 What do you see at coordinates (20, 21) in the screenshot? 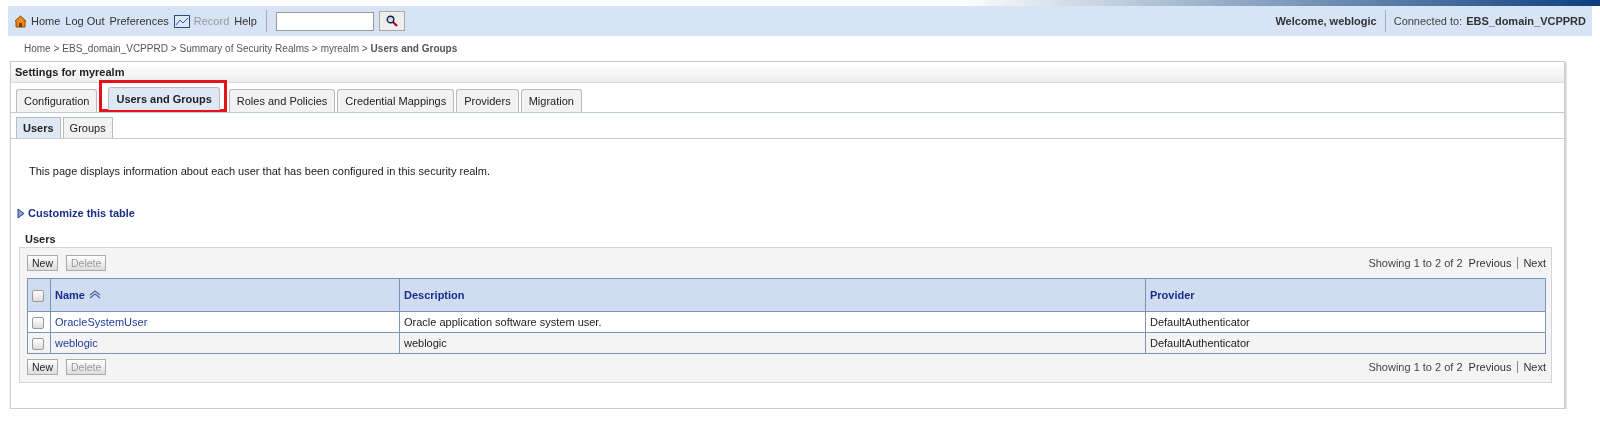
I see `house-icon` at bounding box center [20, 21].